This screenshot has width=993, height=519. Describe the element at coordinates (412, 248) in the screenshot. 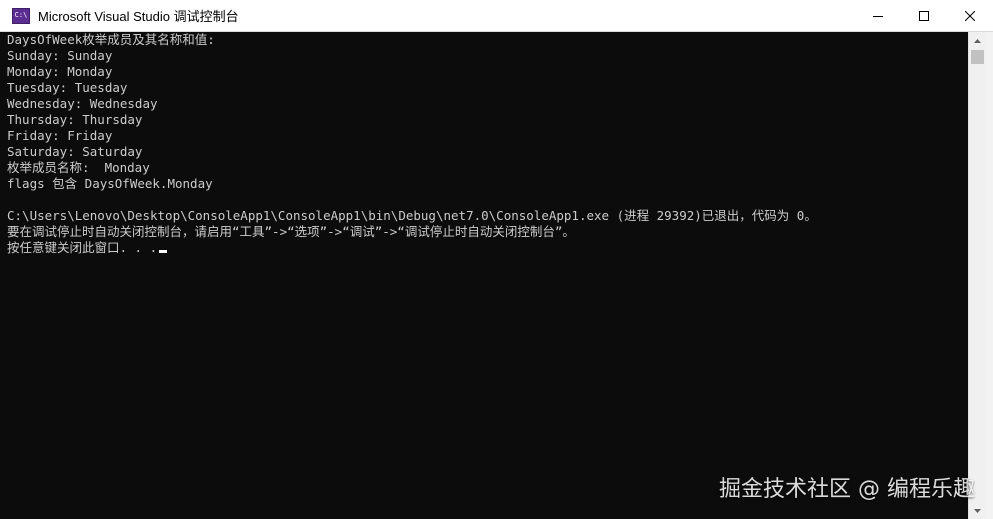

I see `console-prompt-line: 按任意键关闭此窗口. . .` at that location.